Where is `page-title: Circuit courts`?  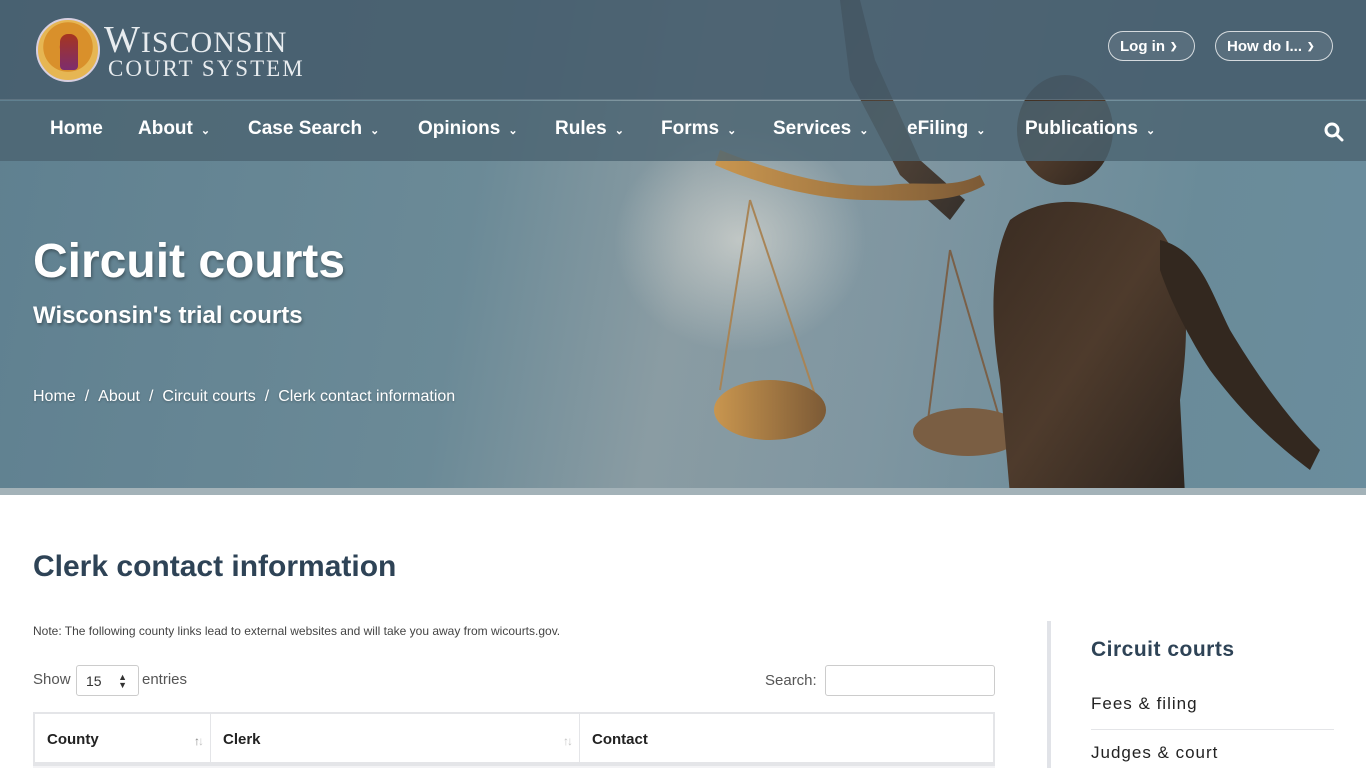 page-title: Circuit courts is located at coordinates (189, 261).